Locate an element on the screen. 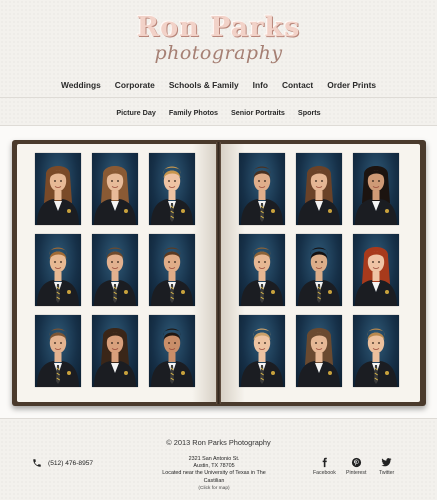 The height and width of the screenshot is (500, 437). facebook-label: Facebook is located at coordinates (324, 473).